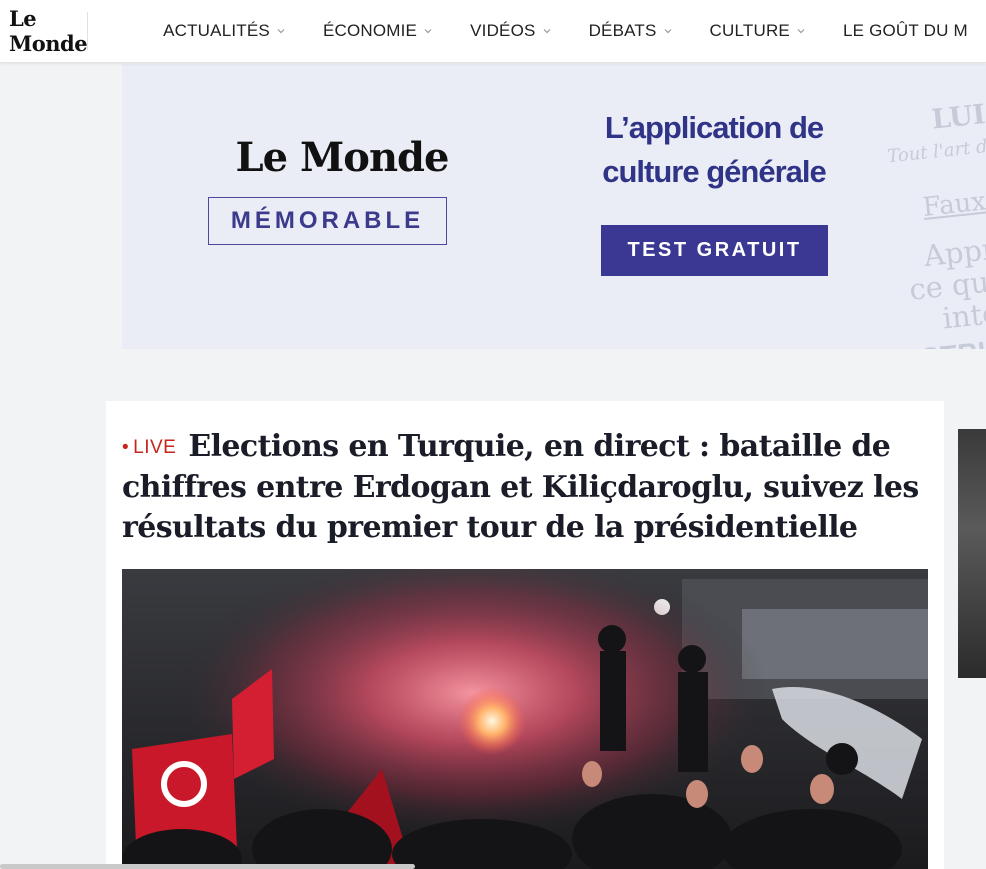 The width and height of the screenshot is (986, 869). Describe the element at coordinates (370, 30) in the screenshot. I see `nav-item-label: ÉCONOMIE` at that location.